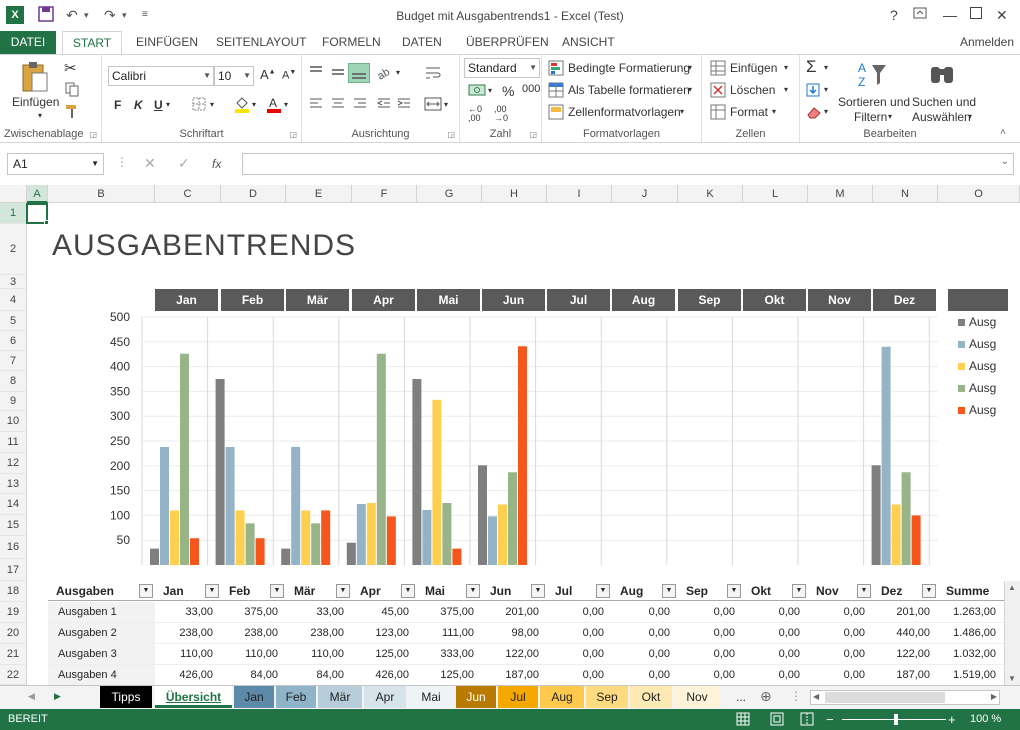  Describe the element at coordinates (501, 114) in the screenshot. I see `decrease-decimal-icon: ,00 →0` at that location.